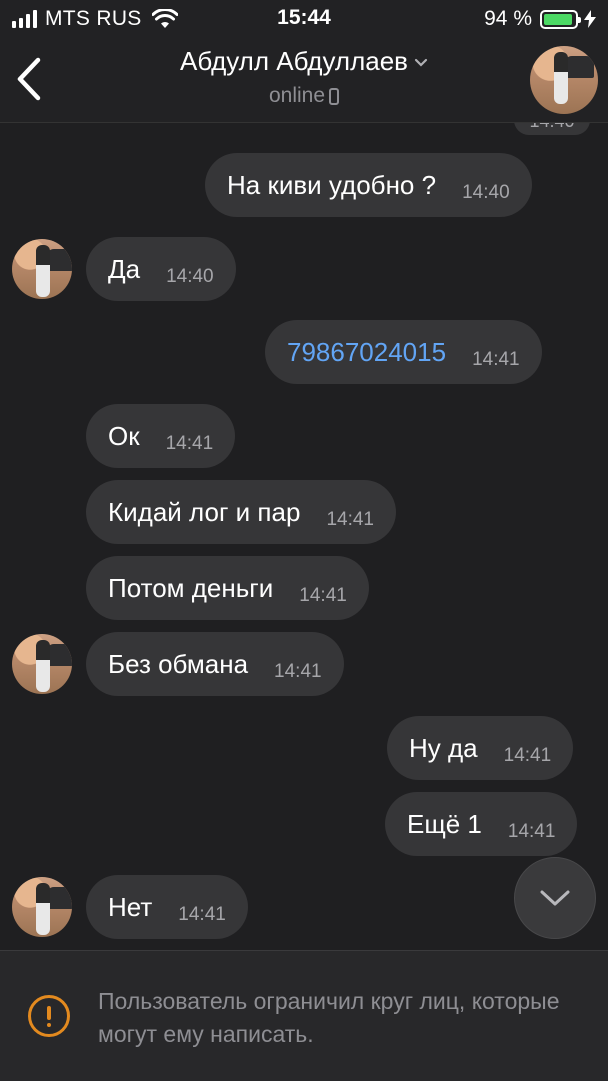  I want to click on previous-message-fragment: 14:40, so click(552, 129).